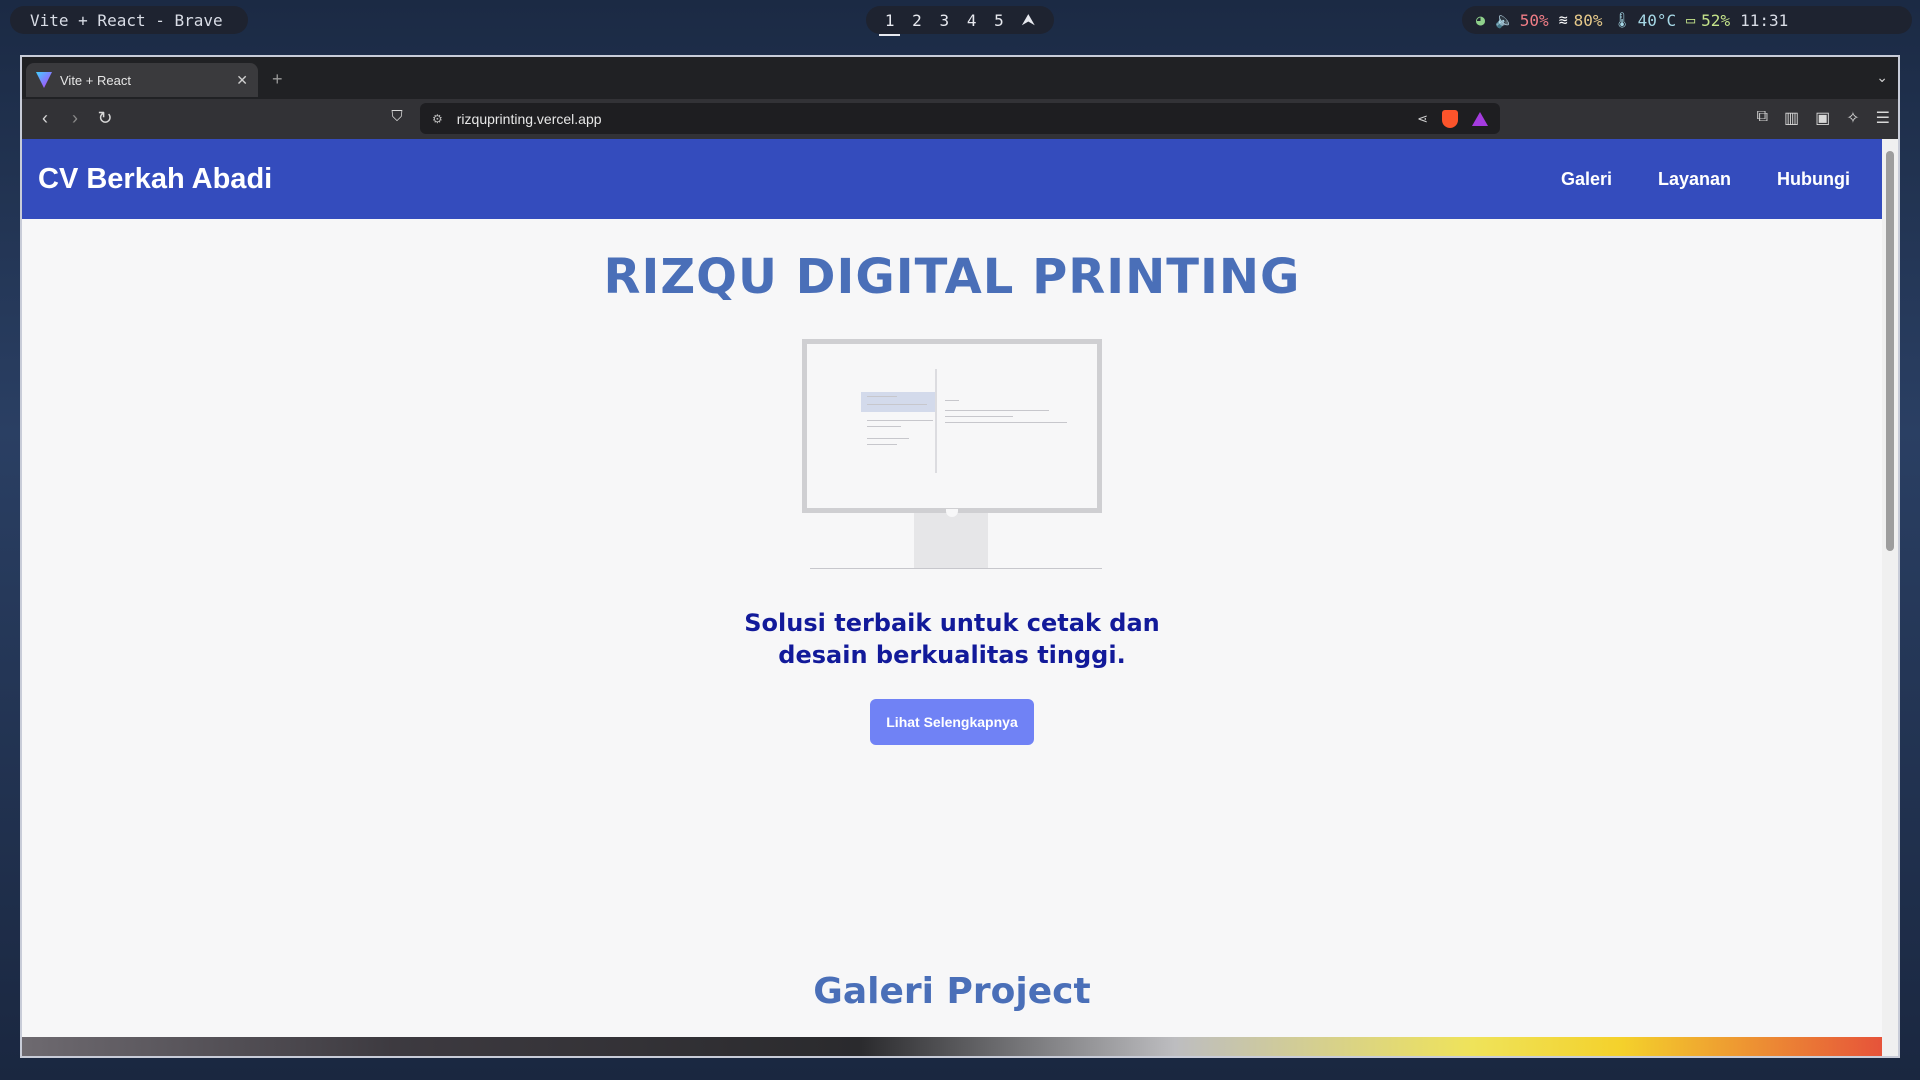 This screenshot has width=1920, height=1080. What do you see at coordinates (917, 20) in the screenshot?
I see `workspace-2: 2` at bounding box center [917, 20].